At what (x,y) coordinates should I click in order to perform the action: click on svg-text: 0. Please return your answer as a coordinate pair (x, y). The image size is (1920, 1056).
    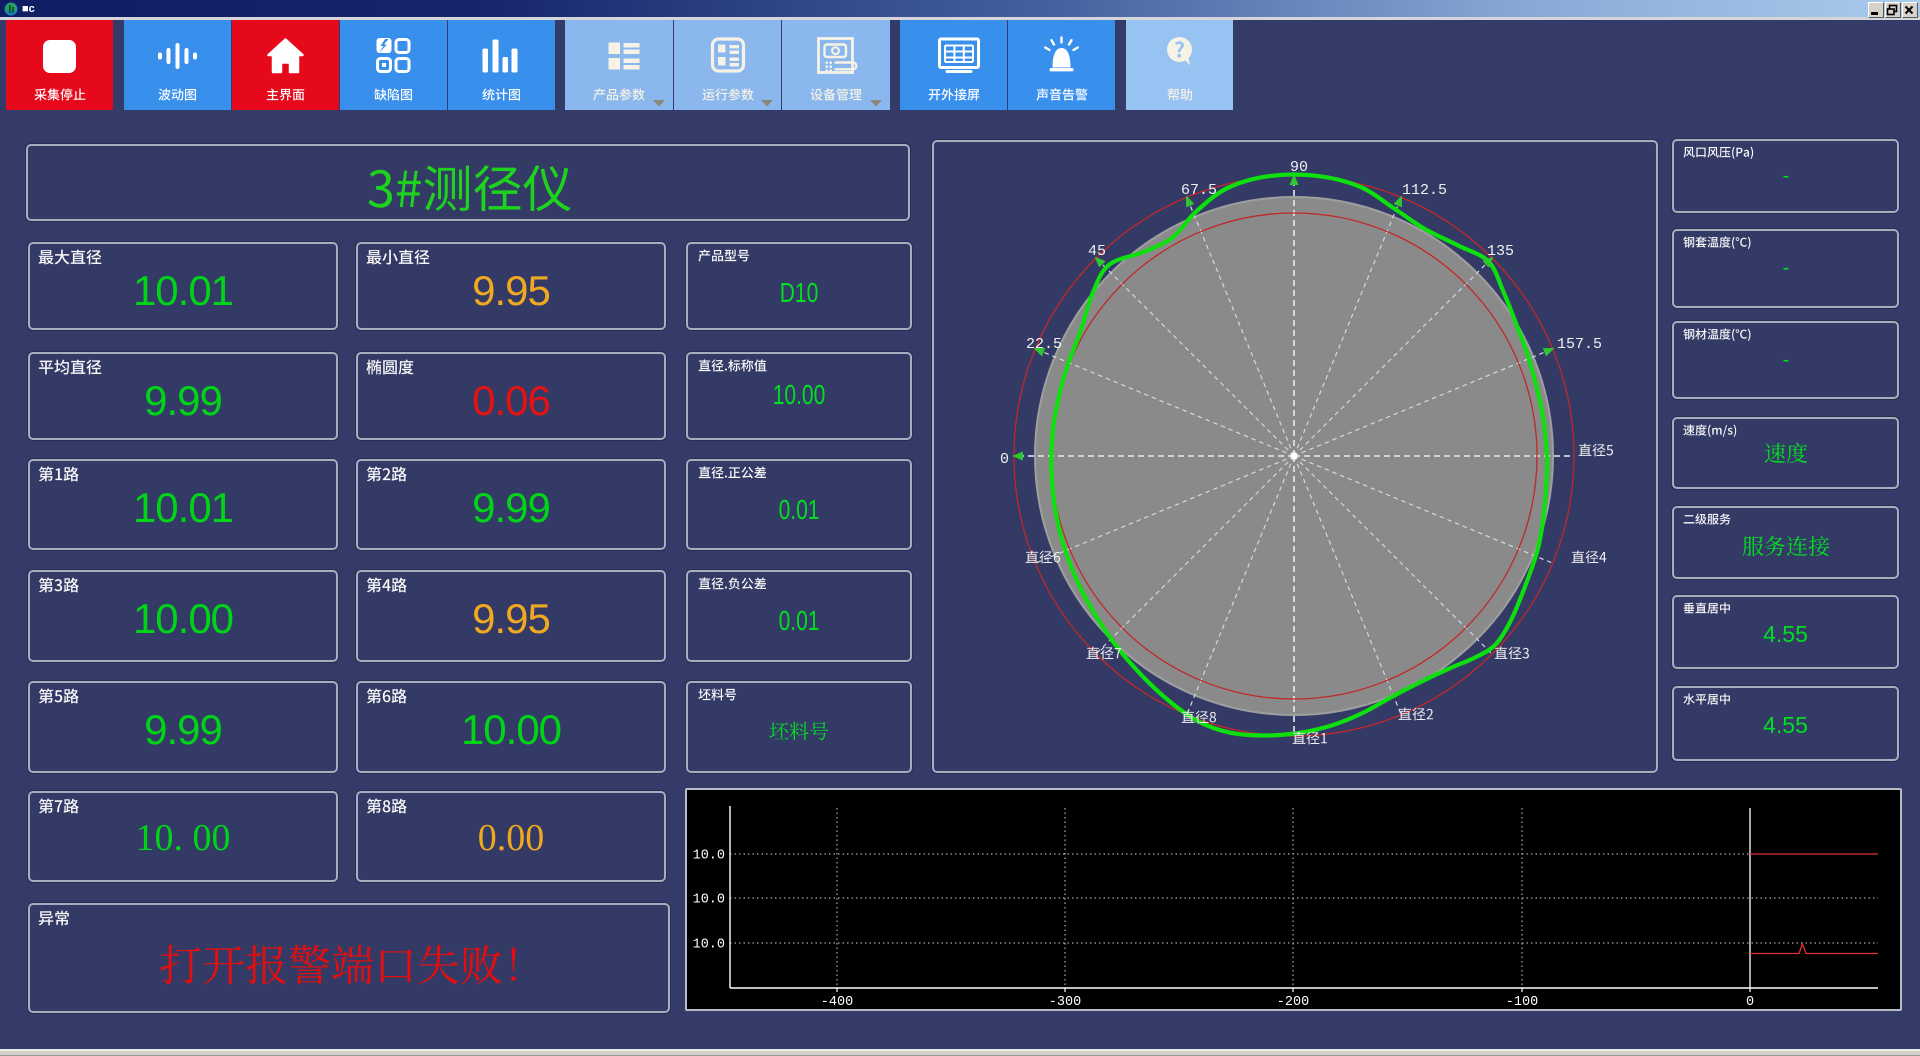
    Looking at the image, I should click on (1750, 1002).